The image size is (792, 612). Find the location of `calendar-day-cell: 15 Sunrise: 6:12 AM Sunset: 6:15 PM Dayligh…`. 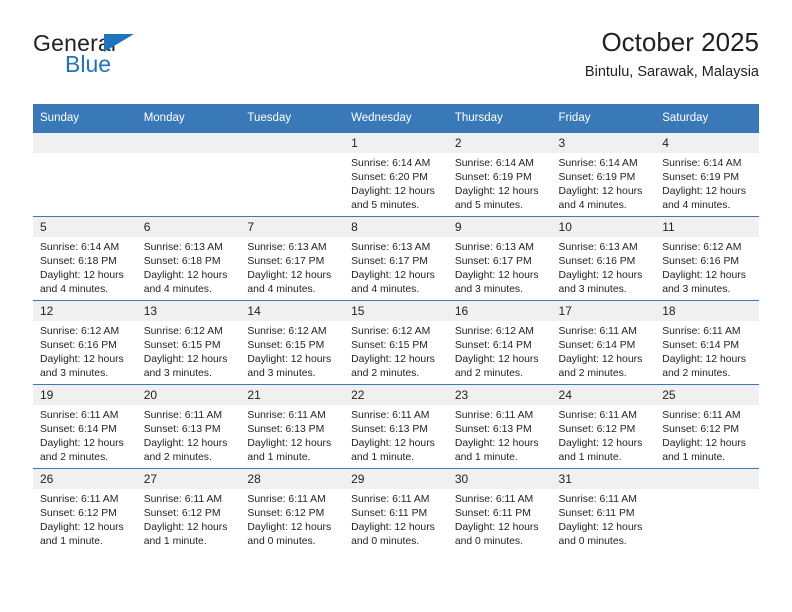

calendar-day-cell: 15 Sunrise: 6:12 AM Sunset: 6:15 PM Dayligh… is located at coordinates (396, 342).